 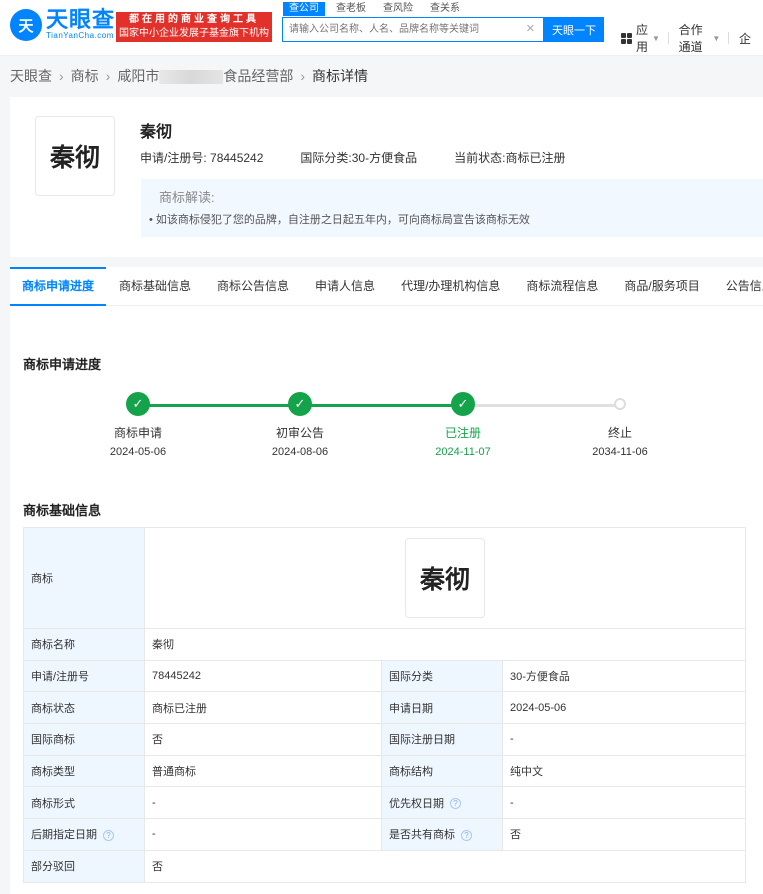 What do you see at coordinates (442, 676) in the screenshot?
I see `table-key: 国际分类` at bounding box center [442, 676].